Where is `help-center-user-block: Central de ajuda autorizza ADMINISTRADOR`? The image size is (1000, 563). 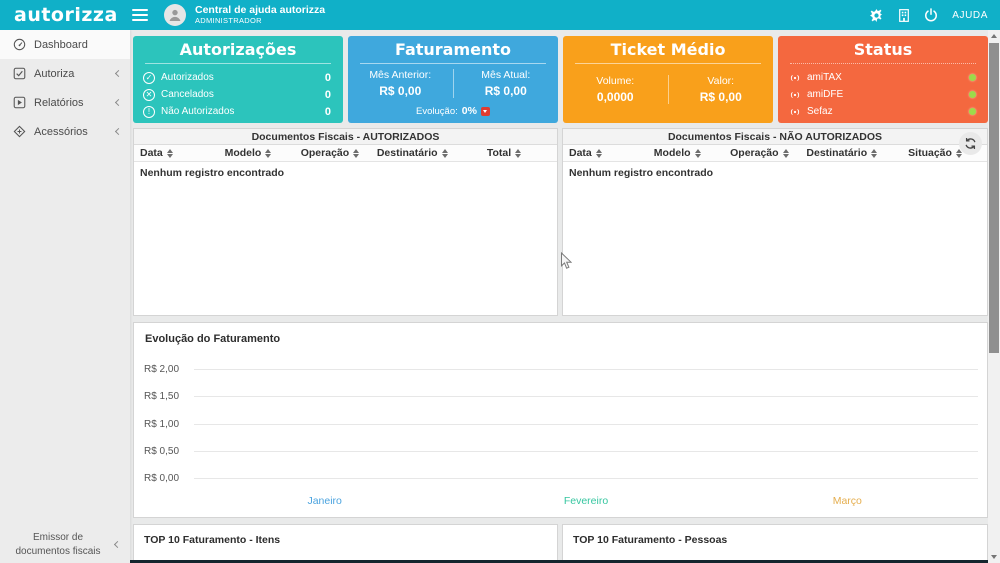
help-center-user-block: Central de ajuda autorizza ADMINISTRADOR is located at coordinates (260, 15).